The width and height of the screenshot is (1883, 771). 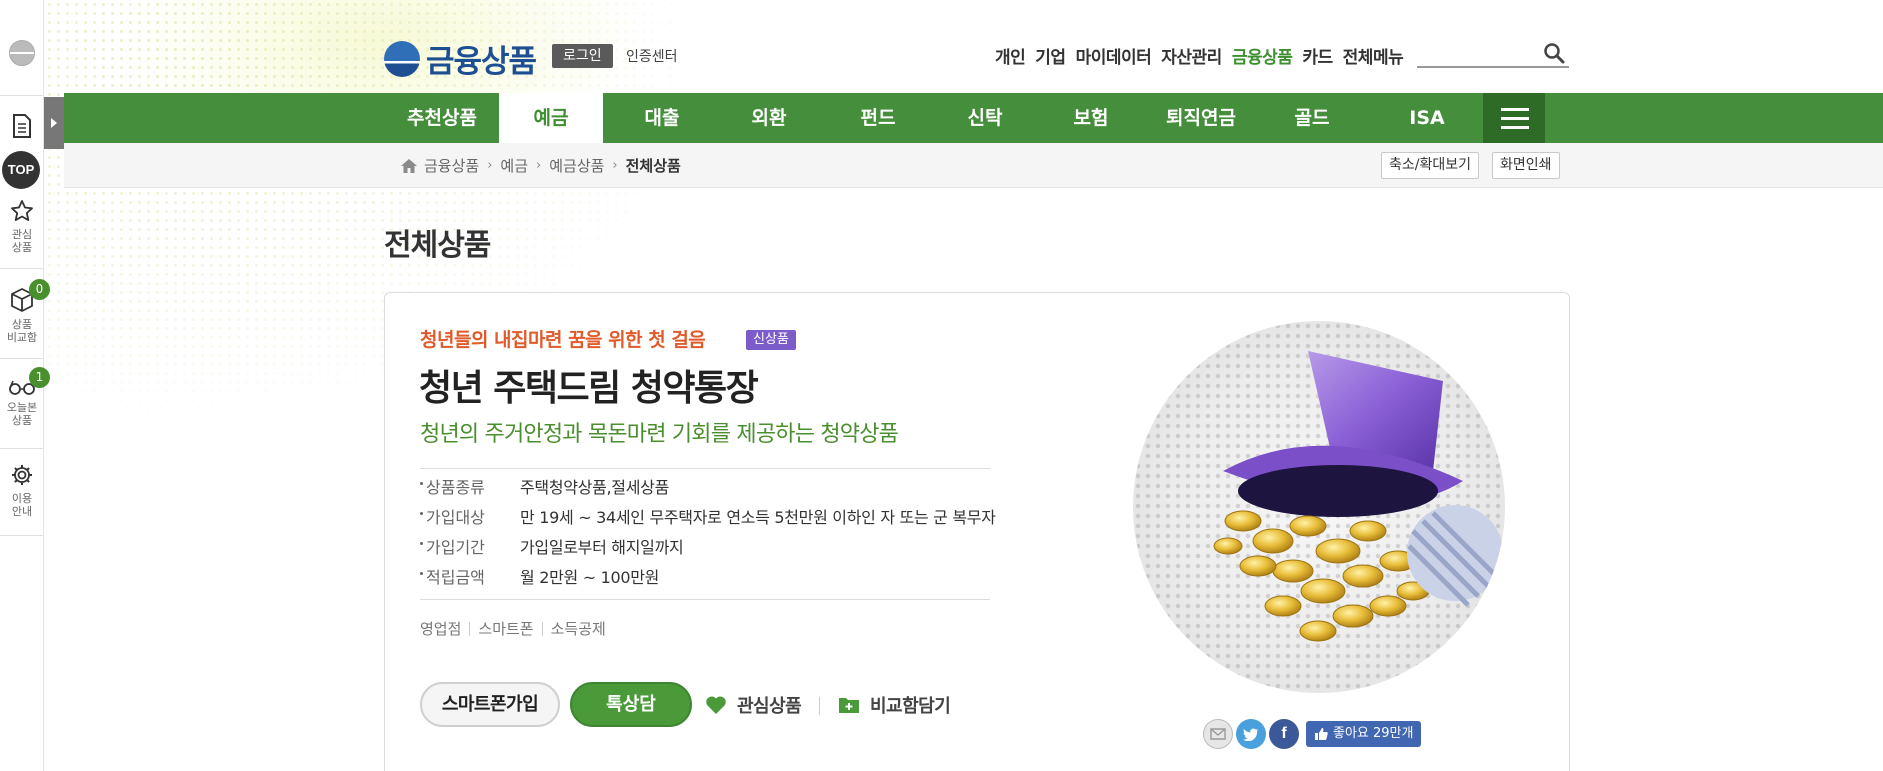 I want to click on heart-icon, so click(x=716, y=705).